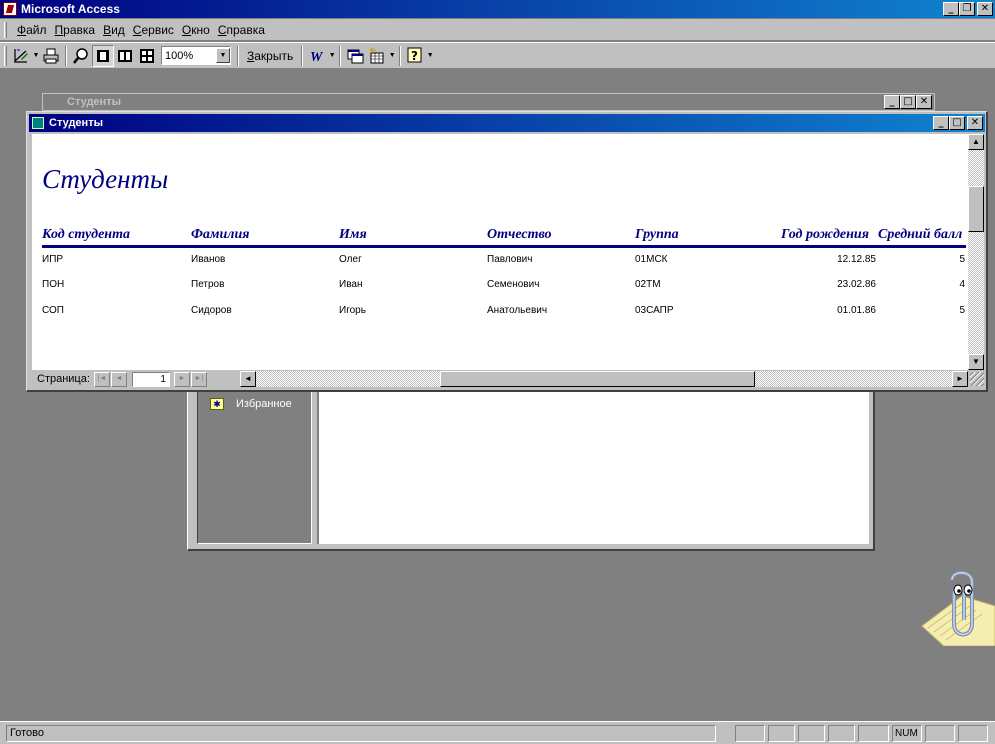 This screenshot has width=995, height=744. I want to click on zoom-button, so click(81, 56).